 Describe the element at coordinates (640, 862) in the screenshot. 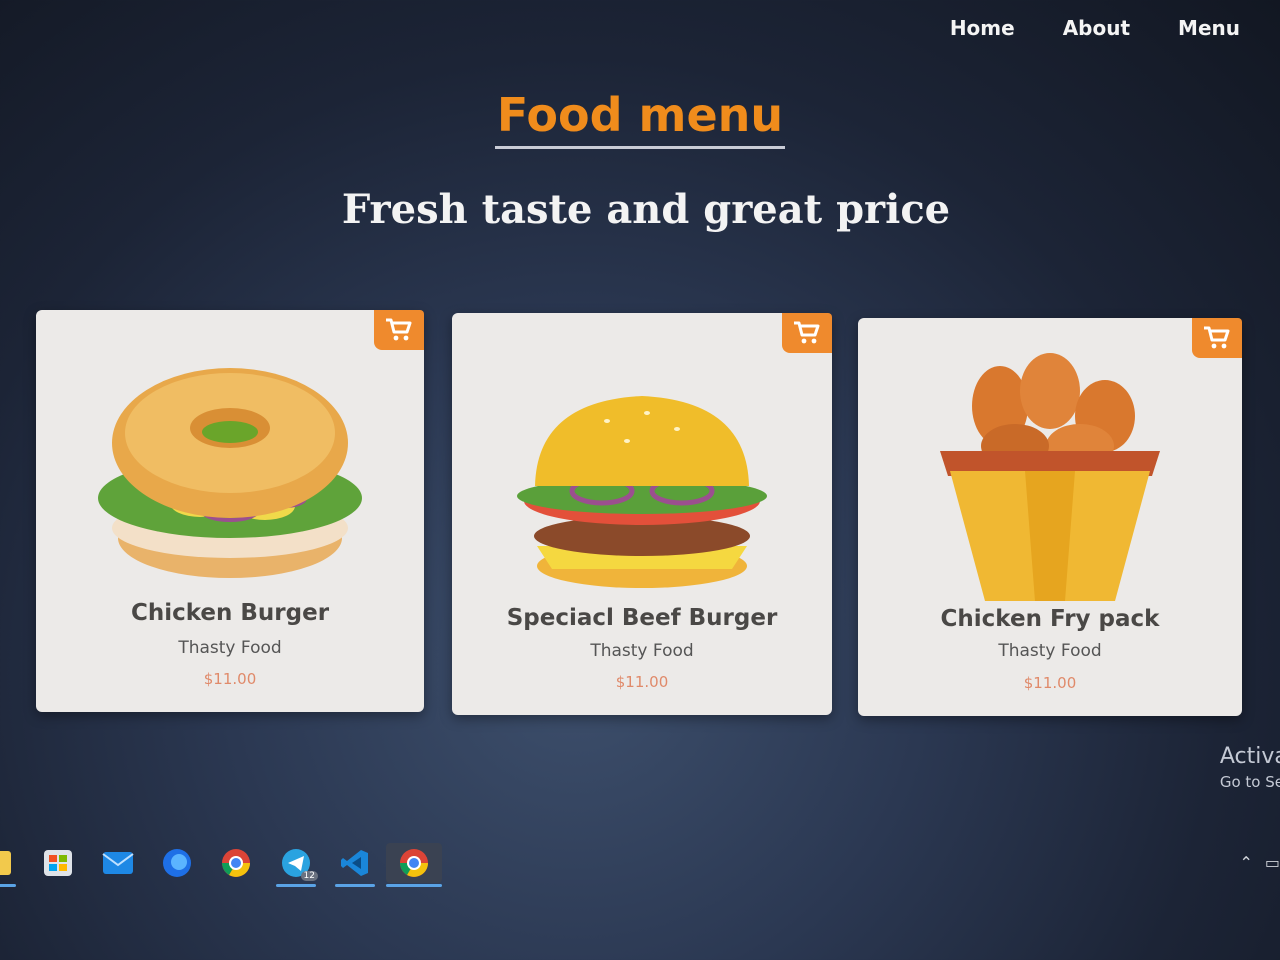

I see `taskbar: 12 ⌃ ▭` at that location.